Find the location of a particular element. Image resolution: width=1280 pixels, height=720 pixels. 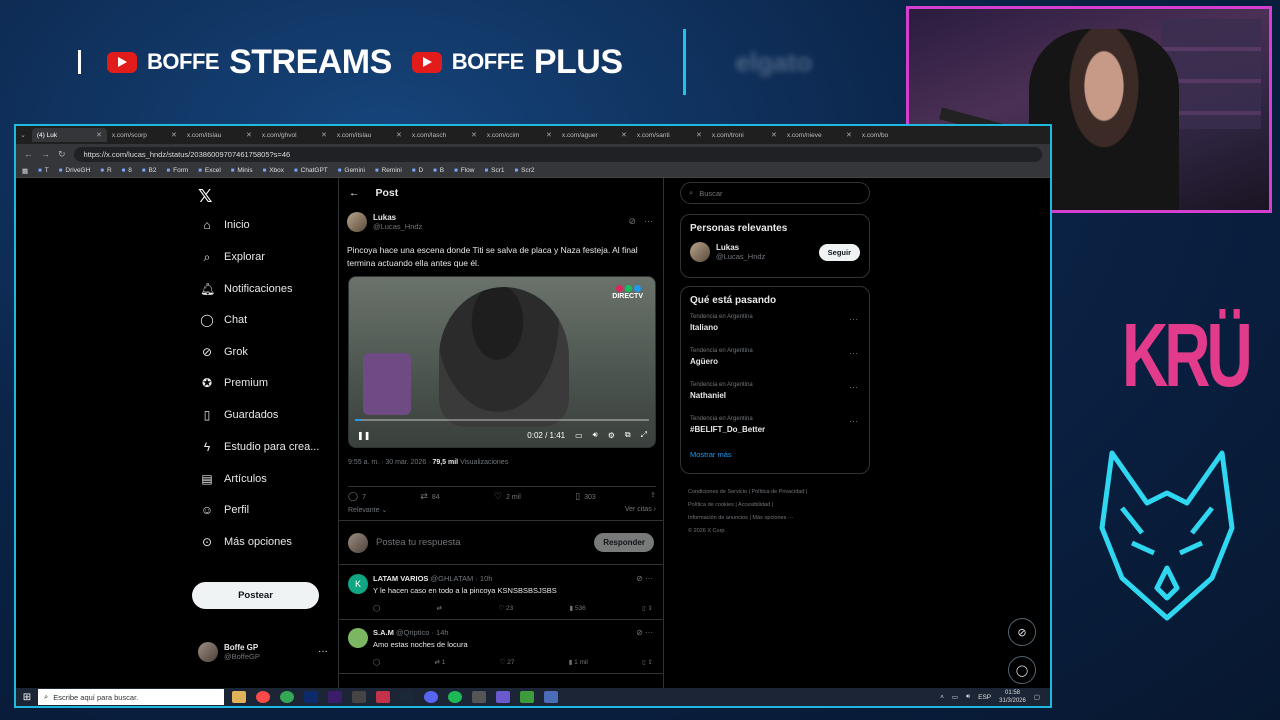

bookmark: Gemini is located at coordinates (351, 170).